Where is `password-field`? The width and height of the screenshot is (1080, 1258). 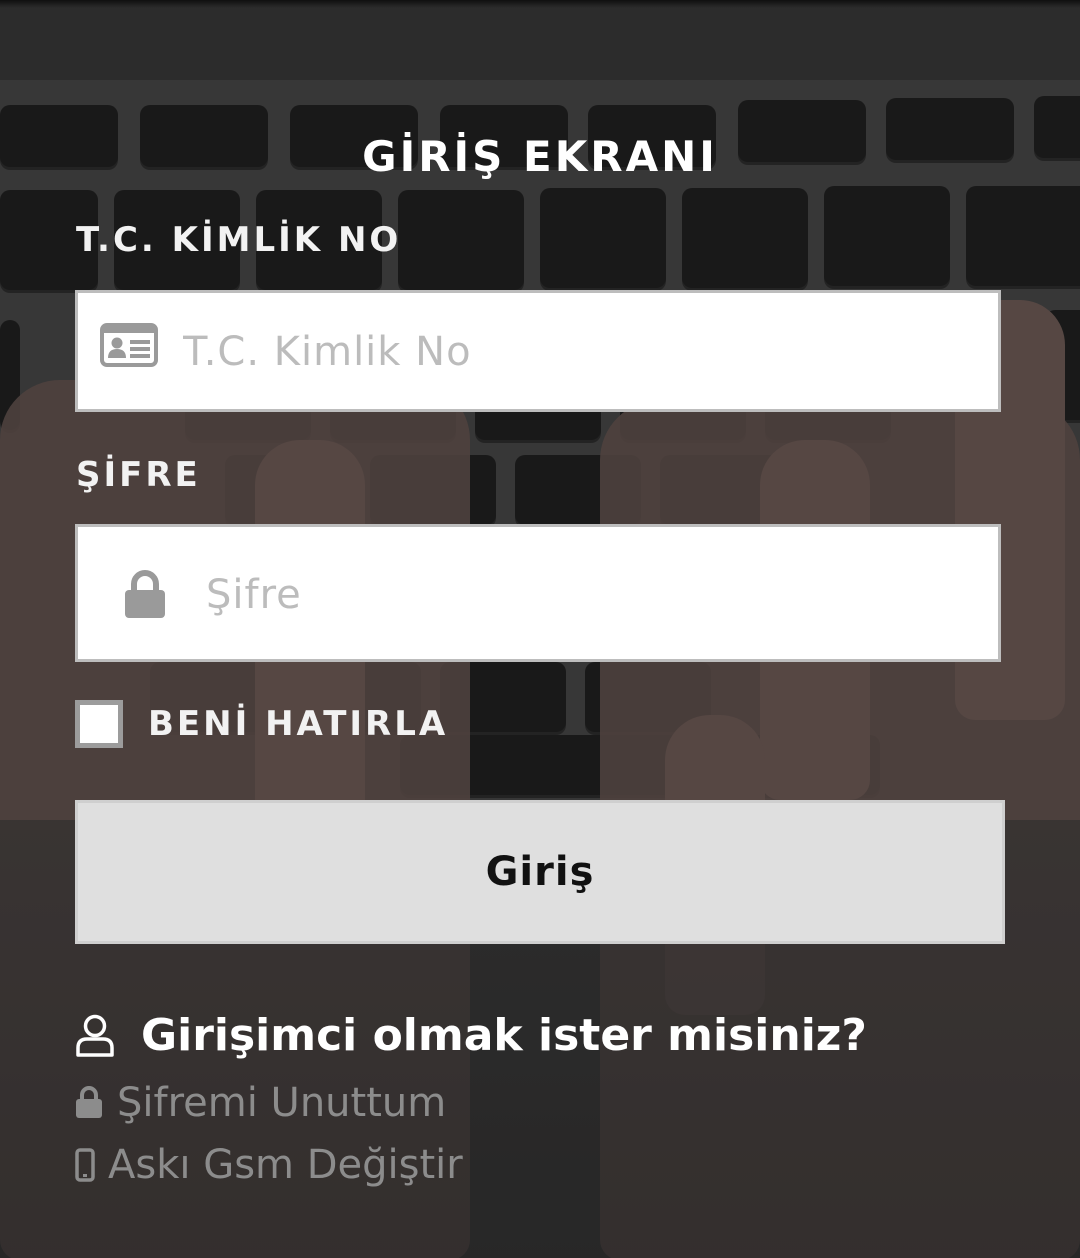
password-field is located at coordinates (538, 593).